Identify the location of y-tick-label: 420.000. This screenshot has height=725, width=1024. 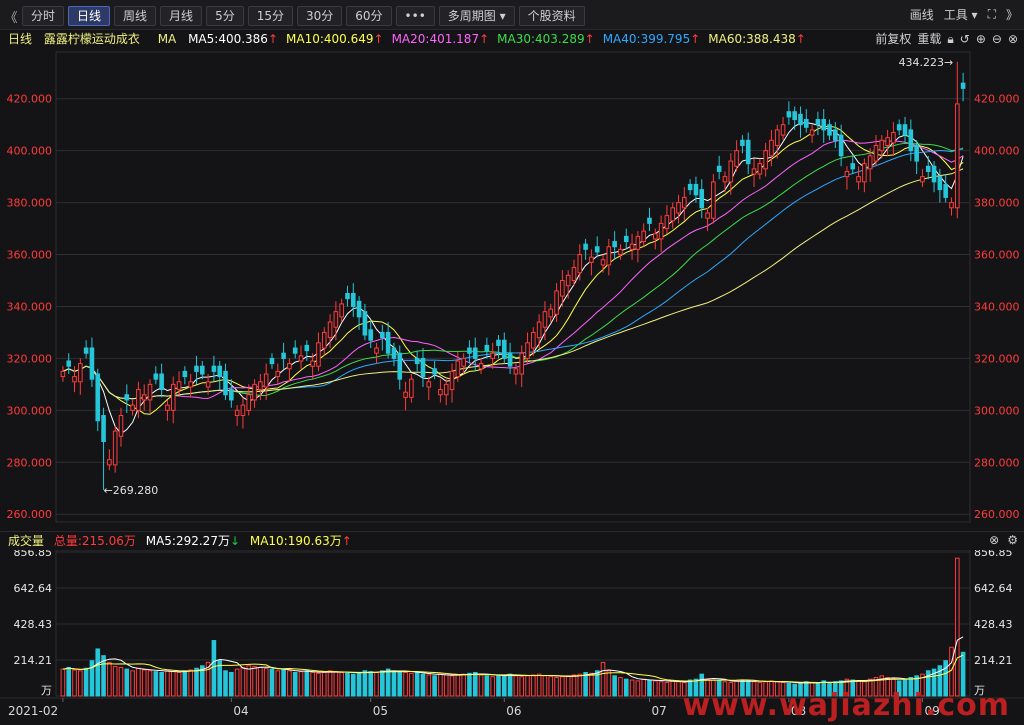
(30, 99).